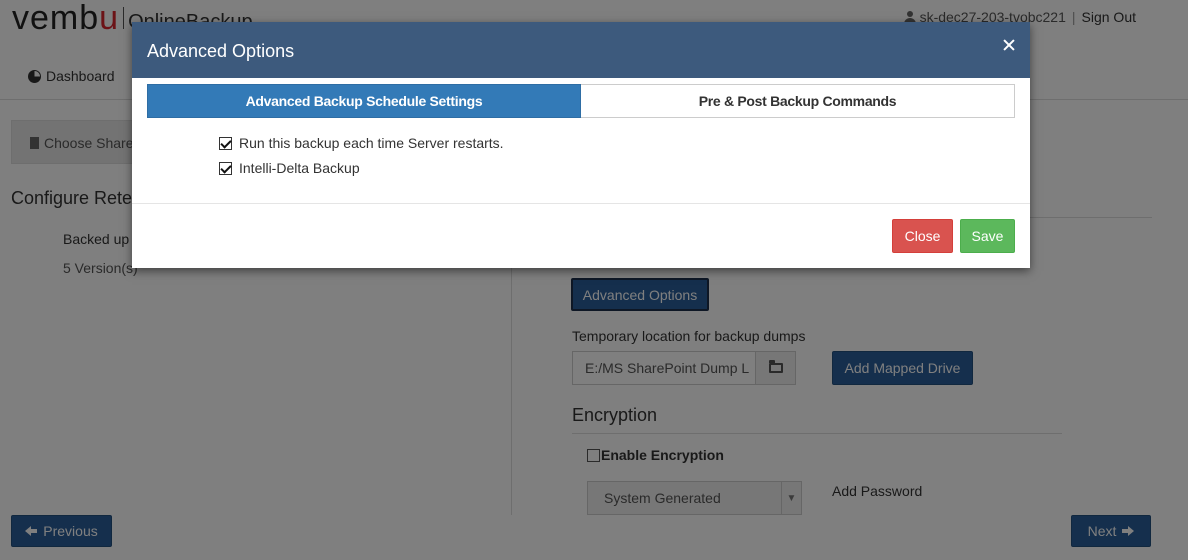 Image resolution: width=1188 pixels, height=560 pixels. What do you see at coordinates (798, 101) in the screenshot?
I see `tab-pre-post-backup-commands: Pre & Post Backup Commands` at bounding box center [798, 101].